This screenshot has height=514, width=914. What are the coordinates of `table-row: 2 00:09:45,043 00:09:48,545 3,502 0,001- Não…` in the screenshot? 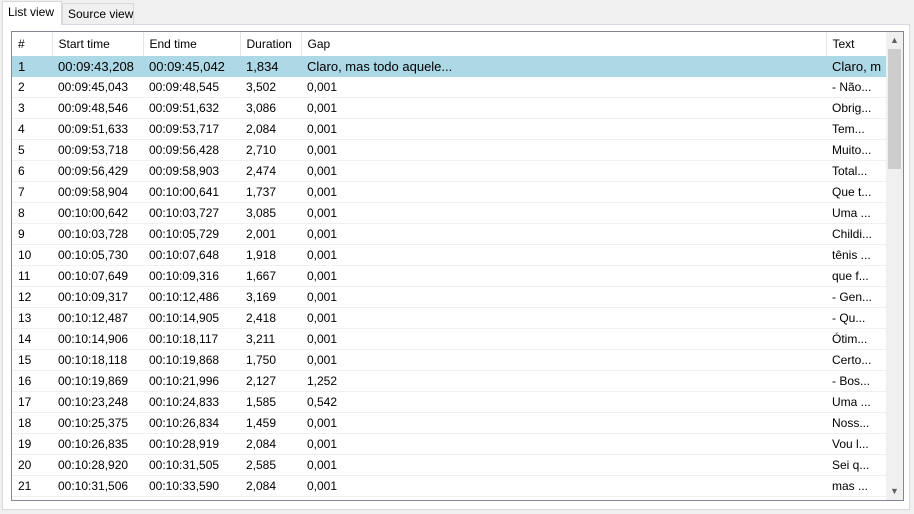 It's located at (449, 87).